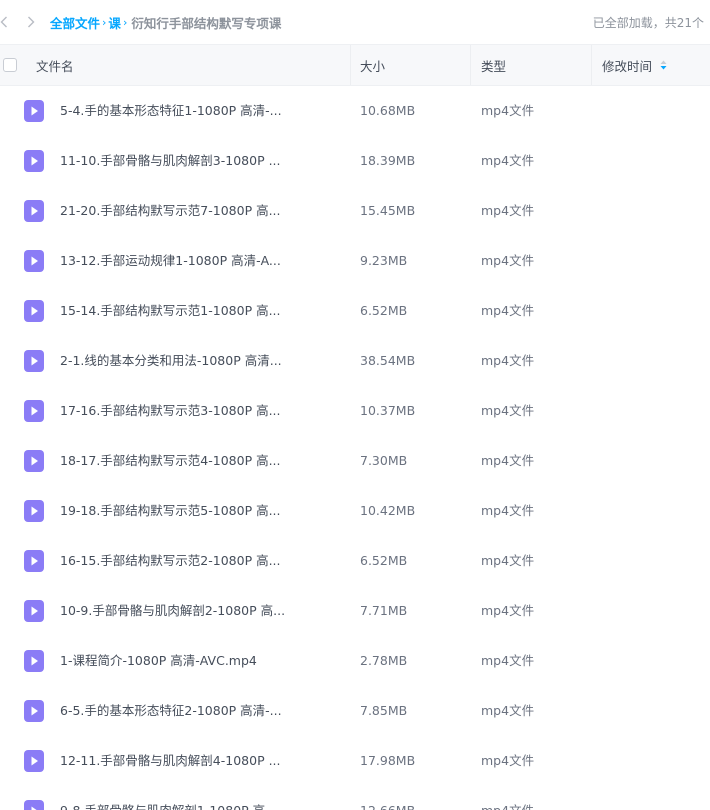 This screenshot has width=710, height=810. What do you see at coordinates (388, 110) in the screenshot?
I see `file-size: 10.68MB` at bounding box center [388, 110].